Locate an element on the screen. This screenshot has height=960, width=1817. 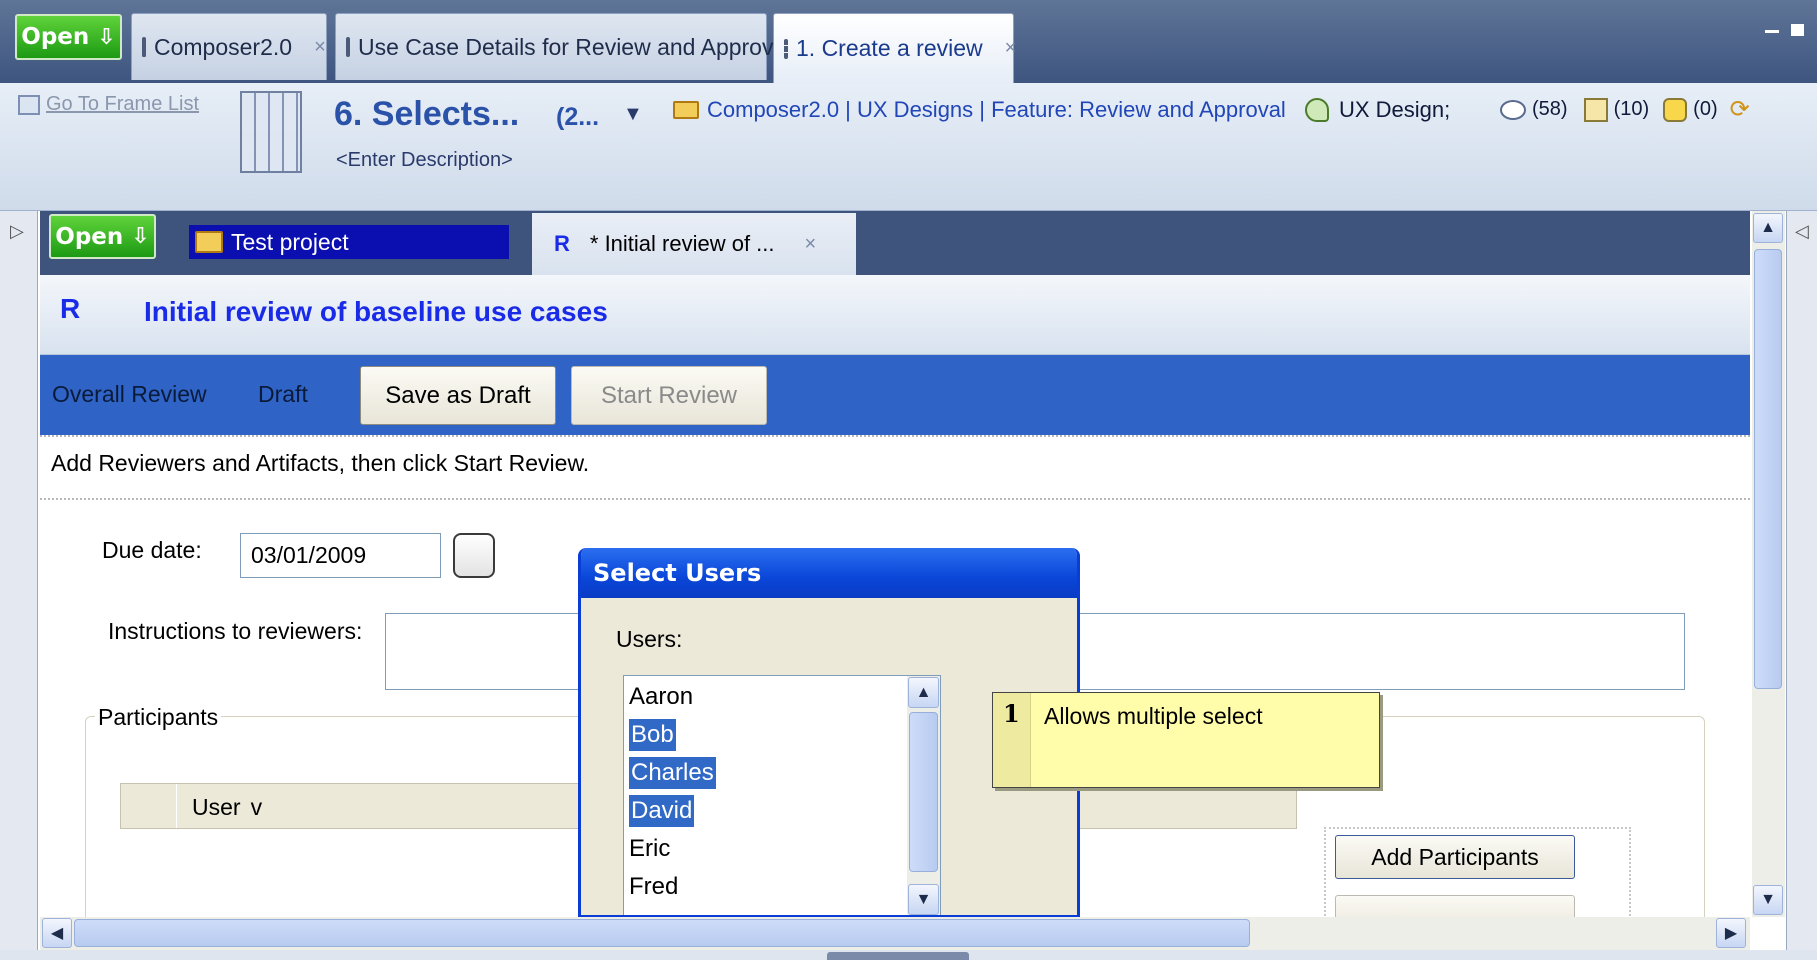
list-item: Eric is located at coordinates (764, 849).